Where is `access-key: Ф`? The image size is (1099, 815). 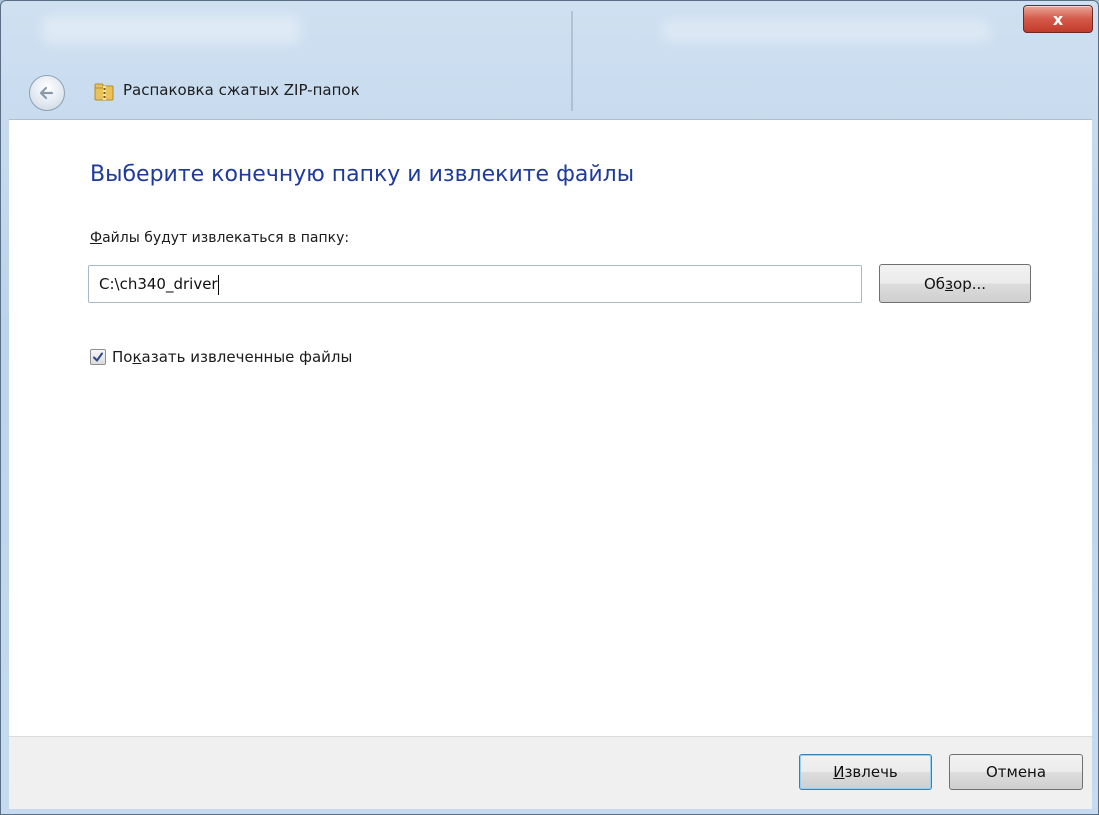 access-key: Ф is located at coordinates (96, 238).